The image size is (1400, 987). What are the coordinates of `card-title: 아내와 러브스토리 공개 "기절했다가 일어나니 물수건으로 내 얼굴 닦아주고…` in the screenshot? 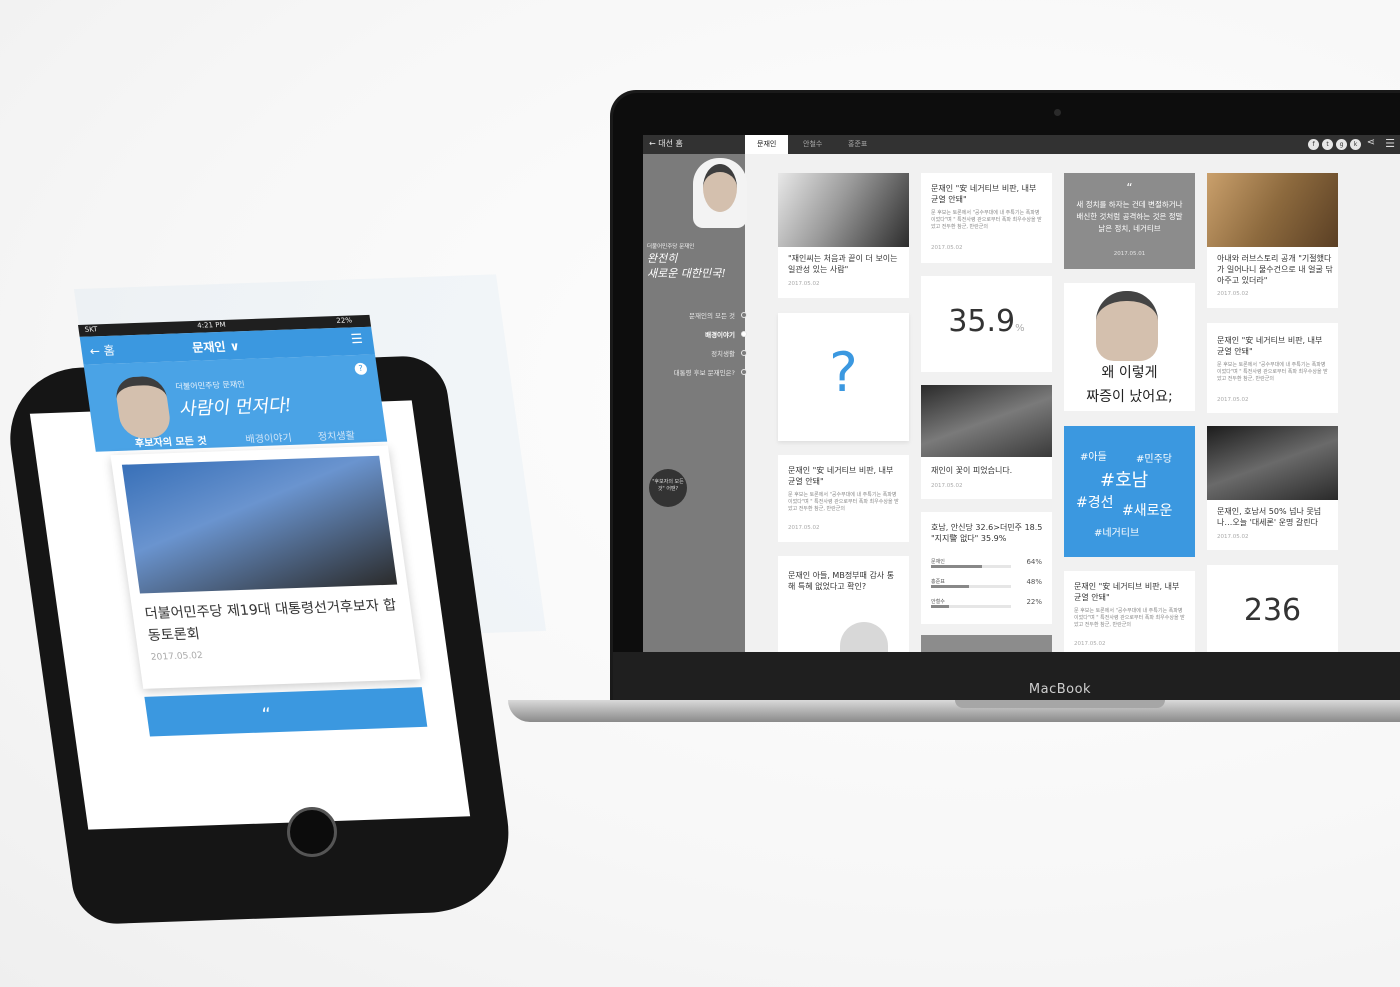 It's located at (1275, 269).